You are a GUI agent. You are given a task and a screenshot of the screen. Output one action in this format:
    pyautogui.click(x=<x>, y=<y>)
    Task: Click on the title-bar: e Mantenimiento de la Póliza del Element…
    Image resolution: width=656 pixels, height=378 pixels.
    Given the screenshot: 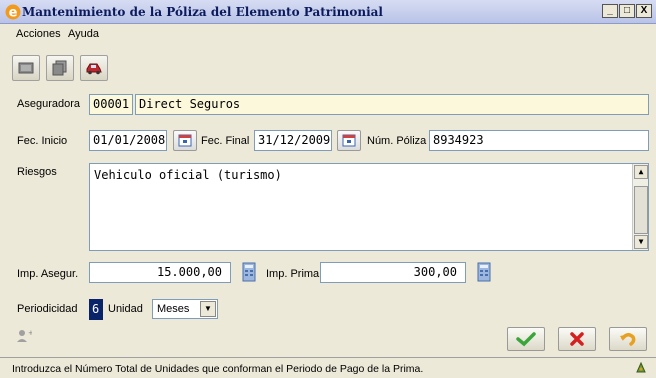 What is the action you would take?
    pyautogui.click(x=328, y=12)
    